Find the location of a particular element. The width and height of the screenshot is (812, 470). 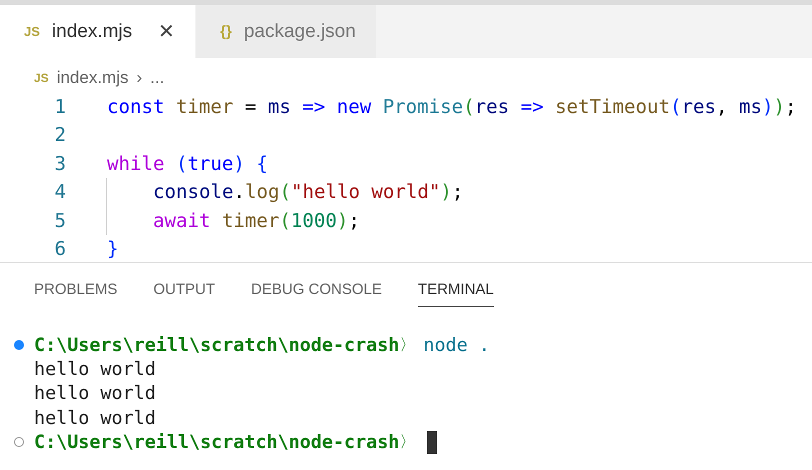

code-line: await timer(1000); is located at coordinates (256, 220).